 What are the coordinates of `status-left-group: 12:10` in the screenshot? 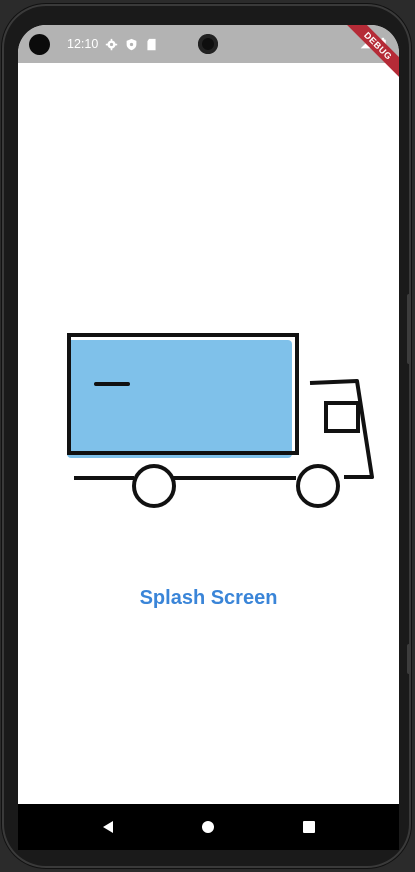 It's located at (88, 44).